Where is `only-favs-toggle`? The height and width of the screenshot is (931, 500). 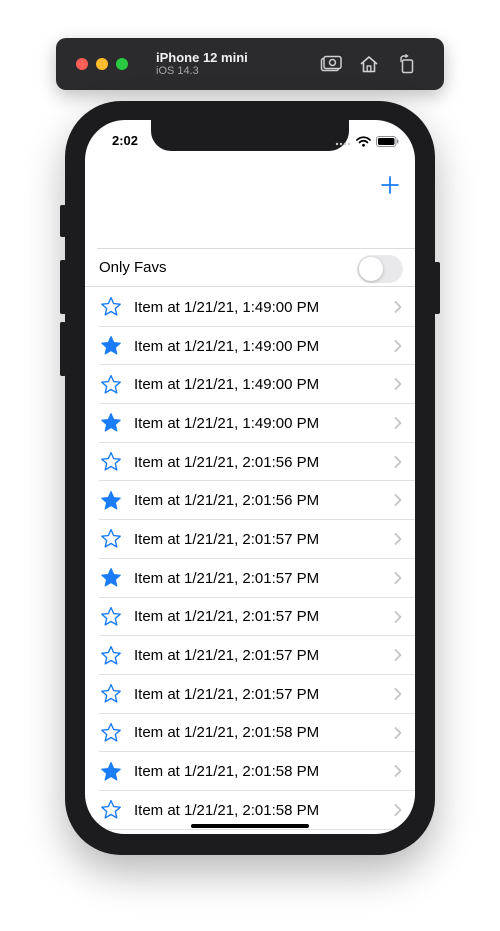 only-favs-toggle is located at coordinates (380, 269).